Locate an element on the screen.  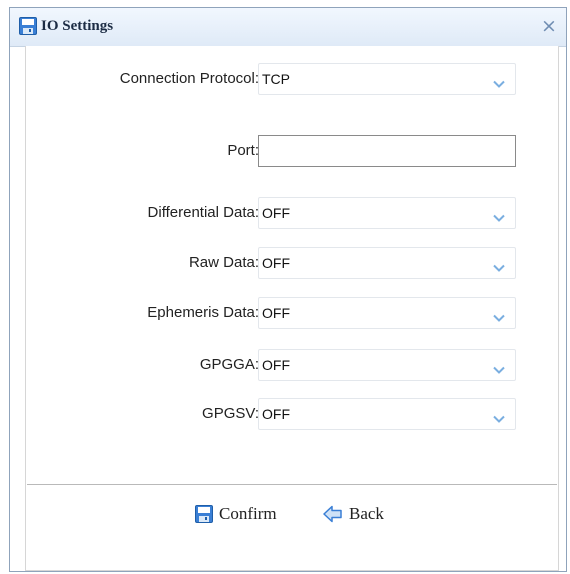
port-input is located at coordinates (387, 151).